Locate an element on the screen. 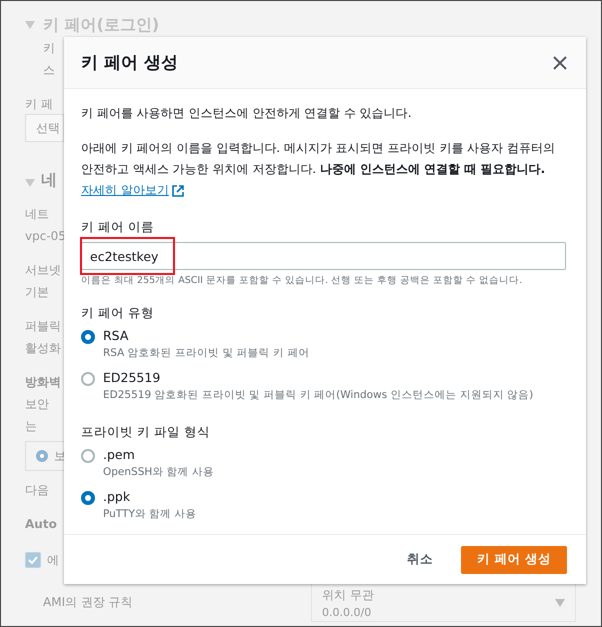  field-value: 는 is located at coordinates (31, 426).